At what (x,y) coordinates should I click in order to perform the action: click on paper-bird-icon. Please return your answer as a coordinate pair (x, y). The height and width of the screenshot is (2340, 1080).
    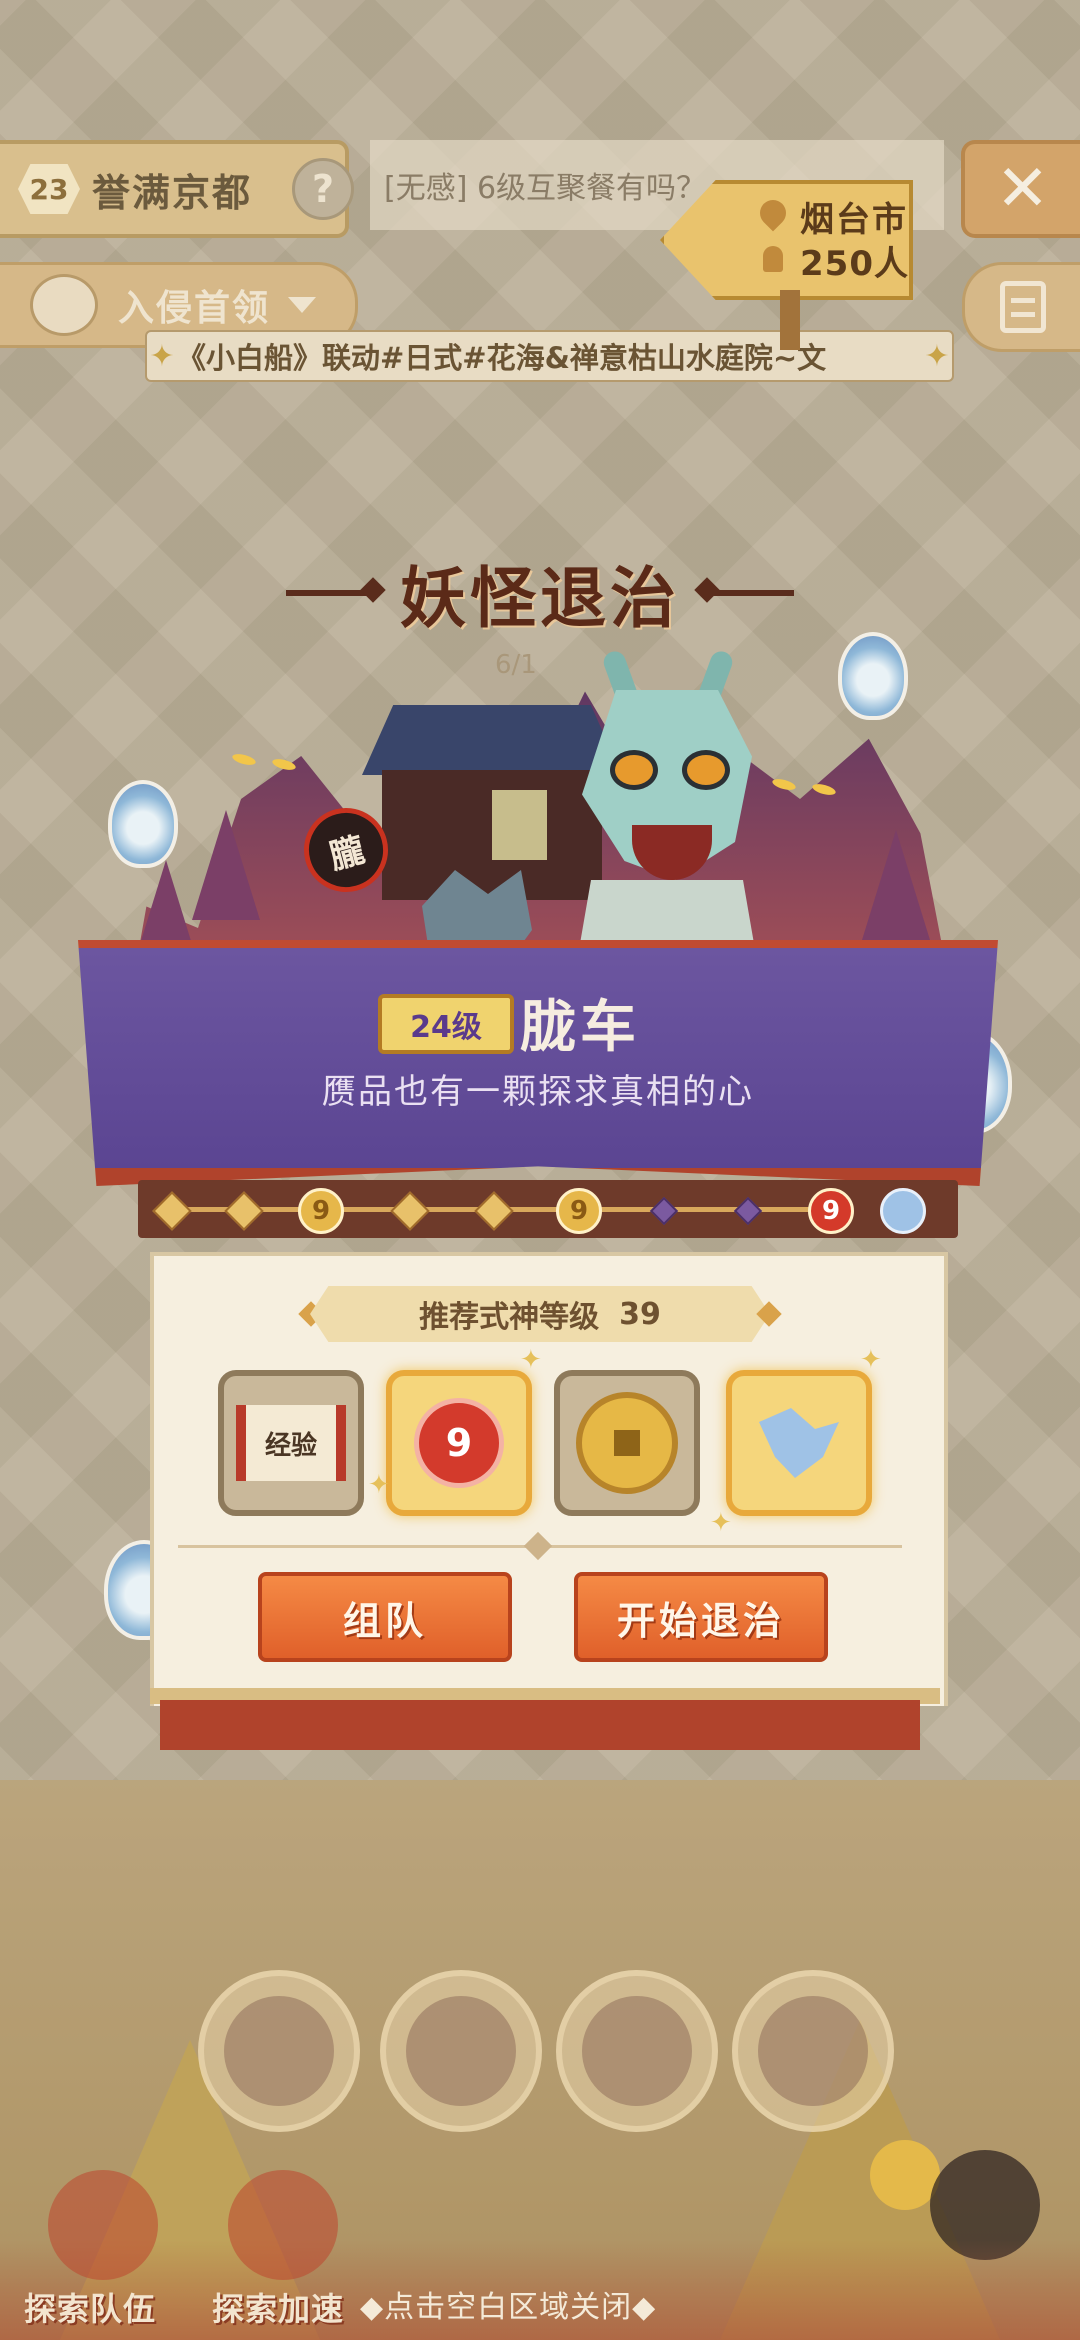
    Looking at the image, I should click on (799, 1443).